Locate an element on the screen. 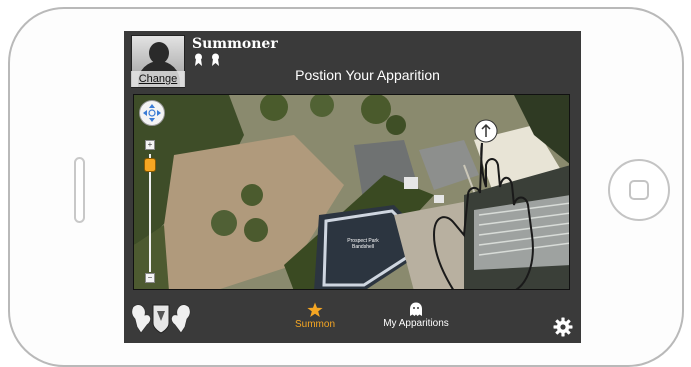 The height and width of the screenshot is (367, 691). page-title: Postion Your Apparition is located at coordinates (367, 75).